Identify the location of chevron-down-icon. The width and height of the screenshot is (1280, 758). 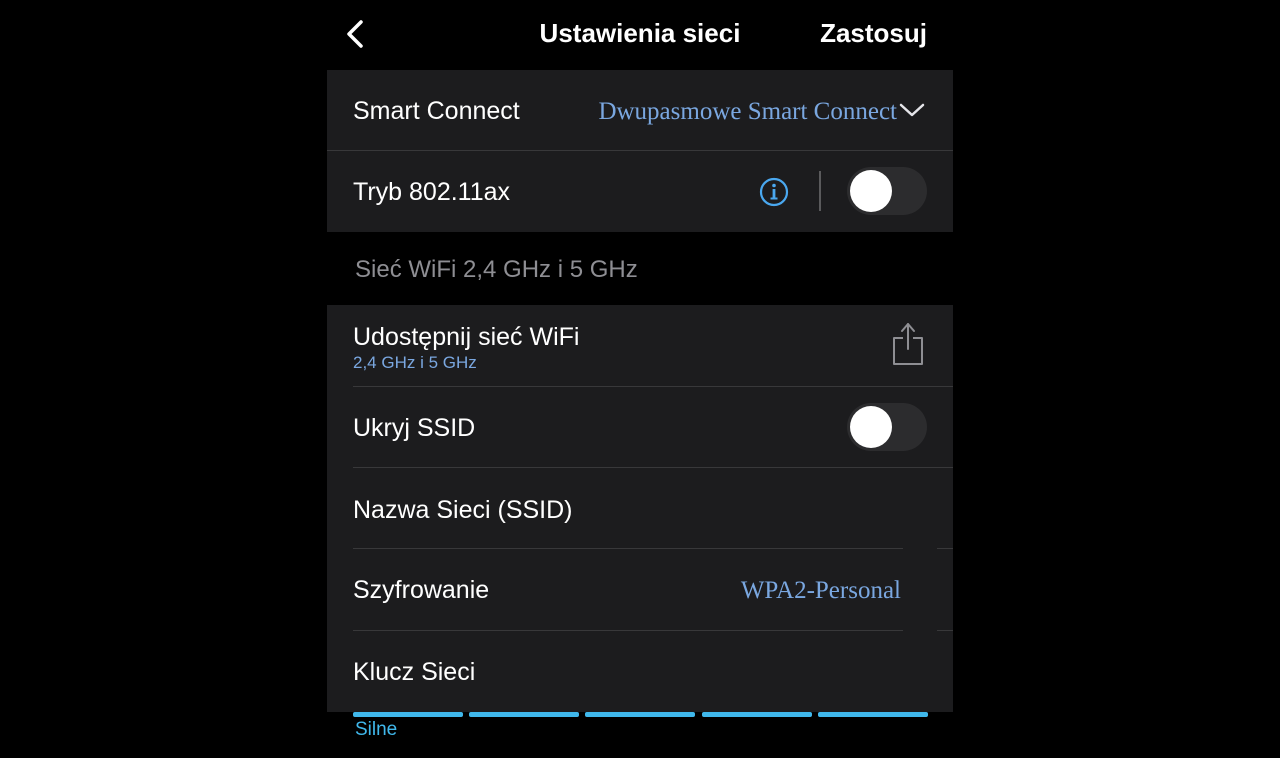
(912, 110).